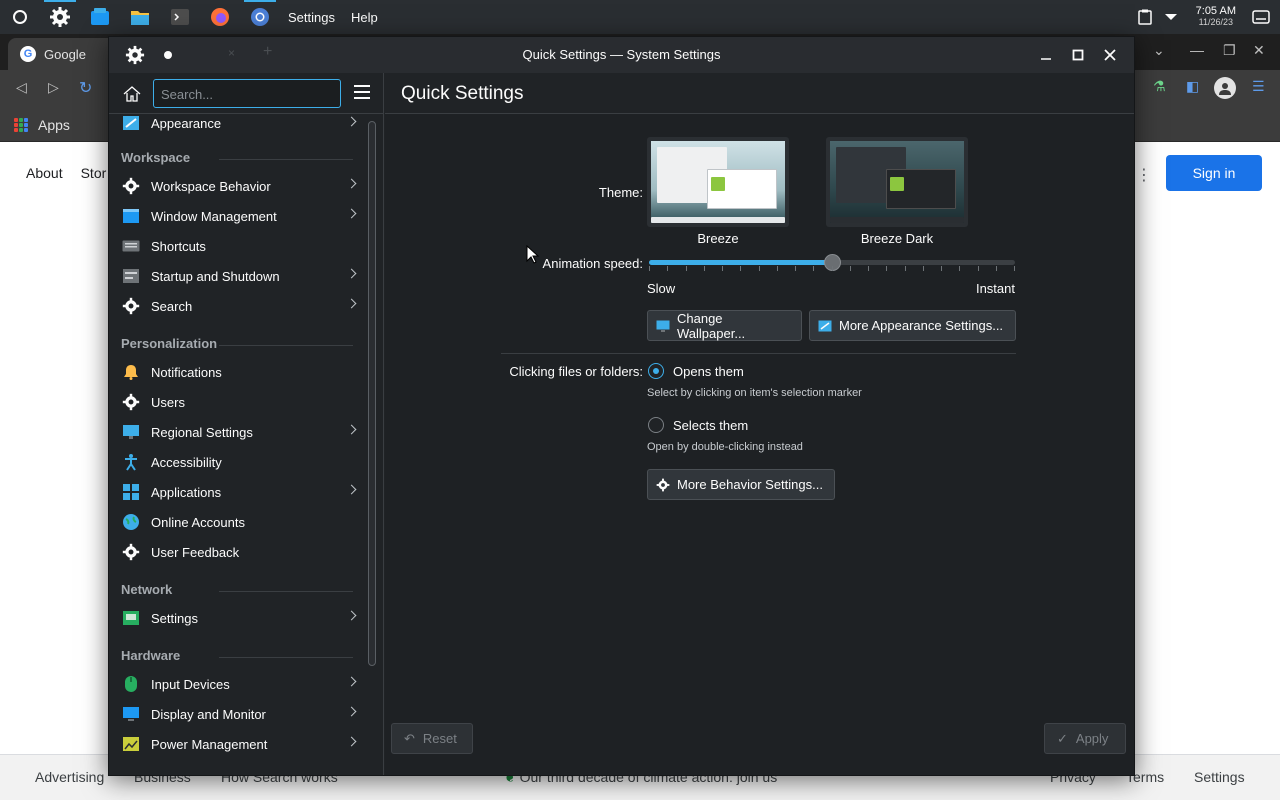  I want to click on taskbar-file-manager, so click(140, 17).